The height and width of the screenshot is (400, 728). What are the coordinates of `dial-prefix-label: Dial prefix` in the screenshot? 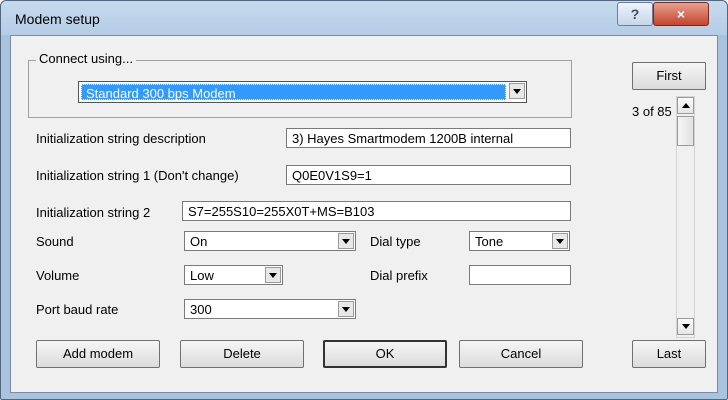 It's located at (399, 275).